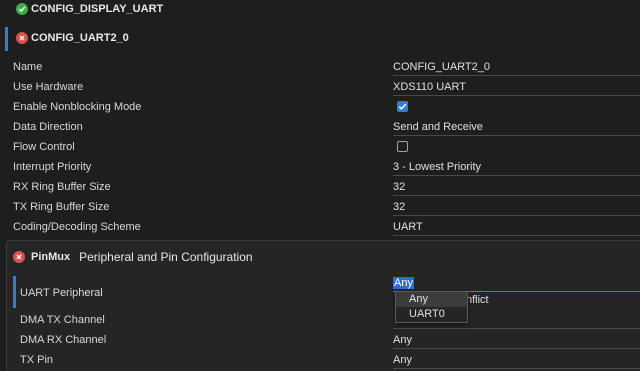 The image size is (640, 371). What do you see at coordinates (516, 235) in the screenshot?
I see `coding-scheme-underline` at bounding box center [516, 235].